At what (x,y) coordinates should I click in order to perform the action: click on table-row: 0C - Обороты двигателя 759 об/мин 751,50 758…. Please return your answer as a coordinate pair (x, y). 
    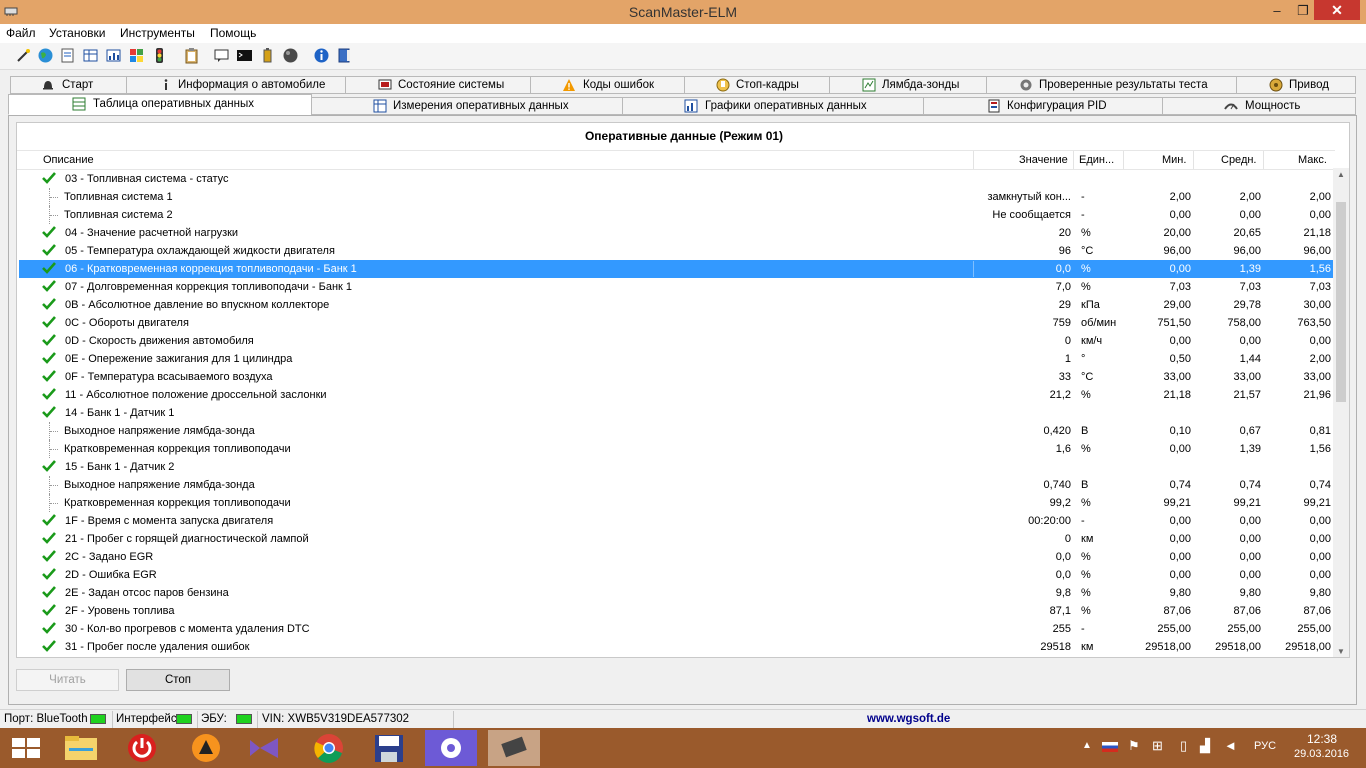
    Looking at the image, I should click on (677, 323).